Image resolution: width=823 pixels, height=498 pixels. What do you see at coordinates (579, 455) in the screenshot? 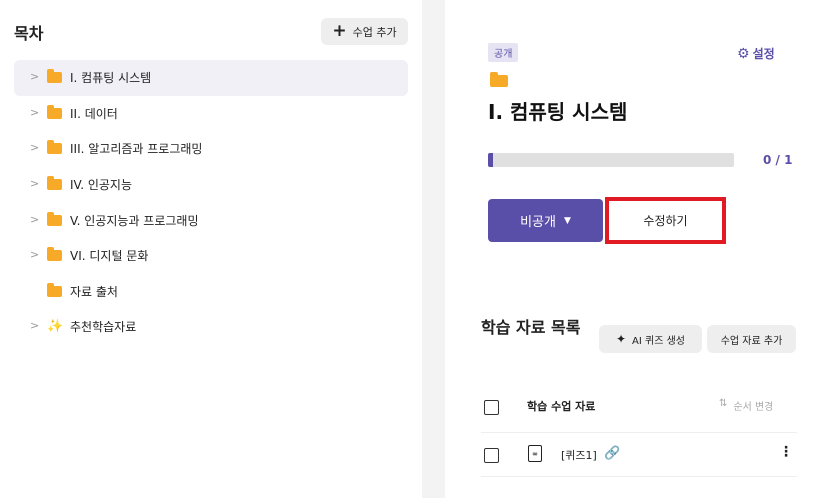
I see `material-item-label: [퀴즈1]` at bounding box center [579, 455].